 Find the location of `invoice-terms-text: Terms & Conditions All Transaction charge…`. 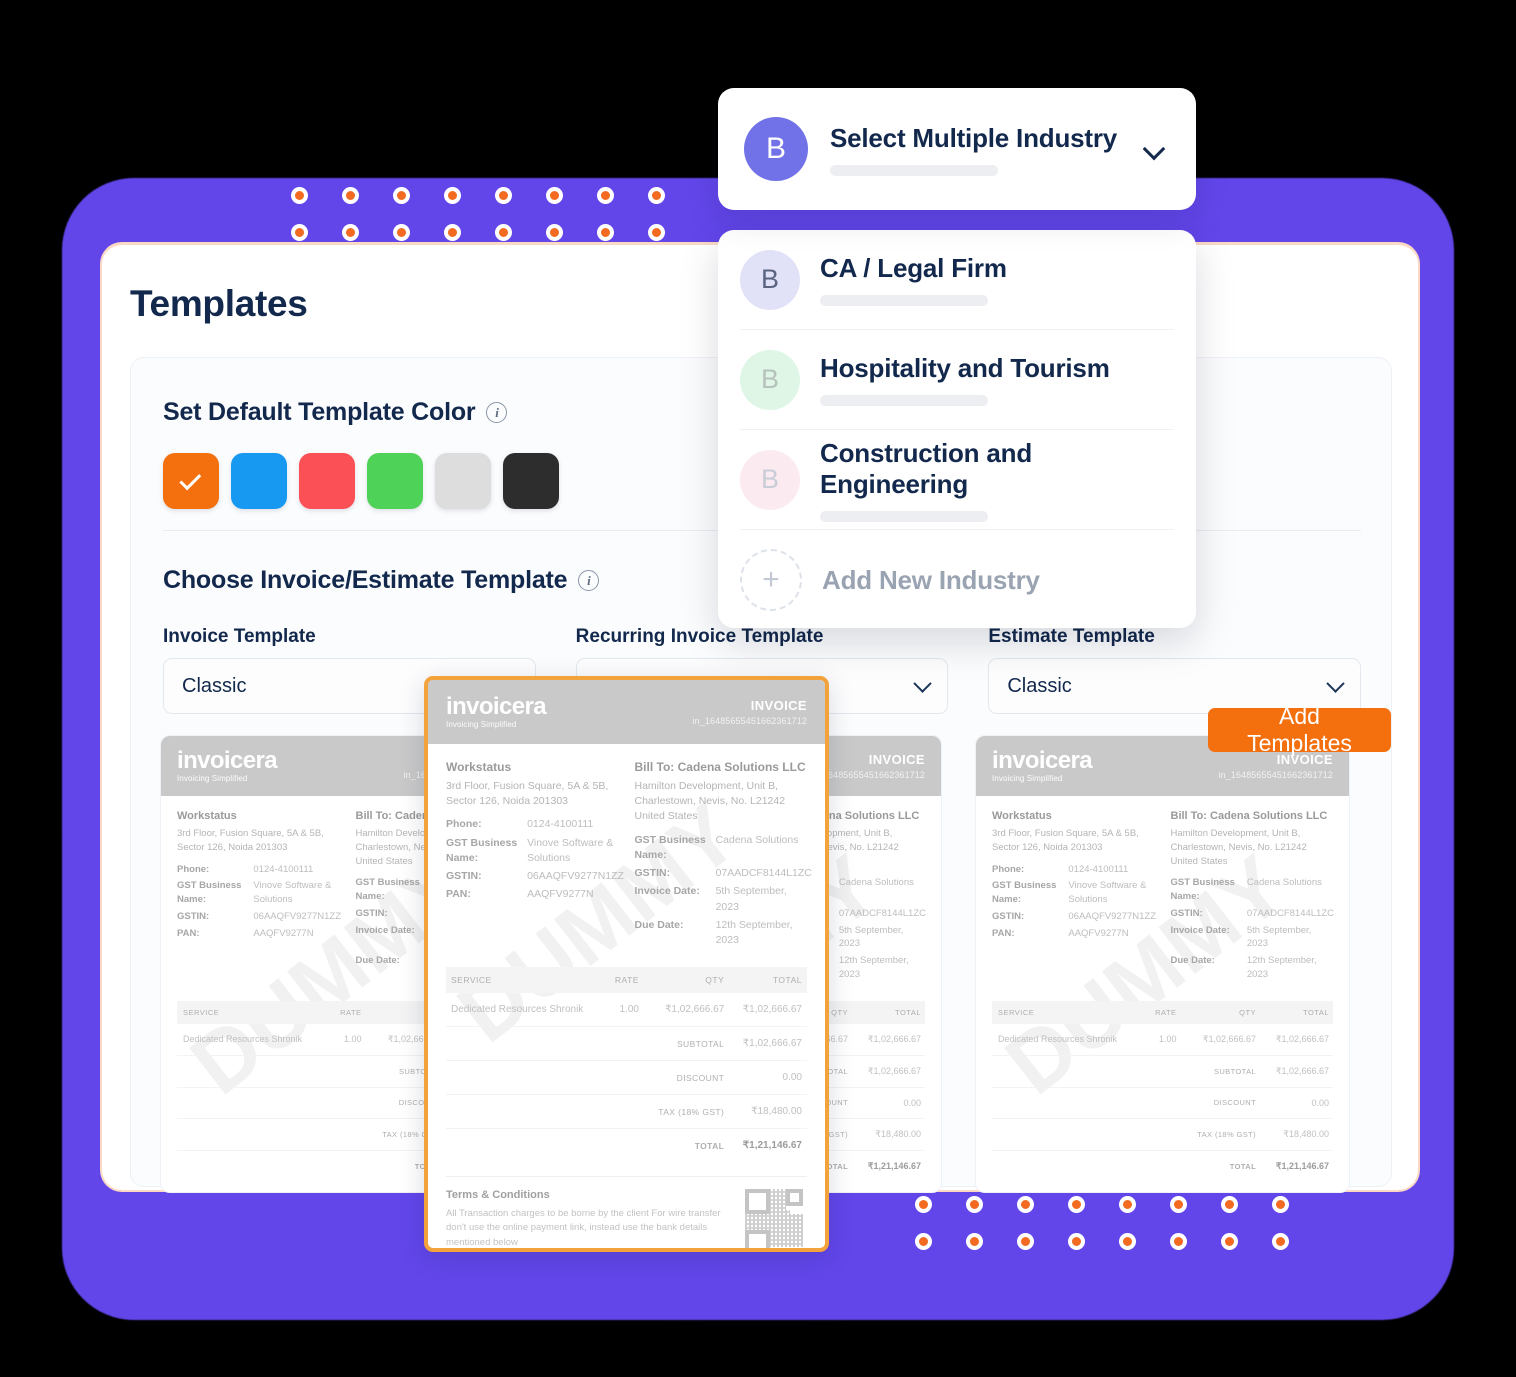

invoice-terms-text: Terms & Conditions All Transaction charge… is located at coordinates (587, 1218).